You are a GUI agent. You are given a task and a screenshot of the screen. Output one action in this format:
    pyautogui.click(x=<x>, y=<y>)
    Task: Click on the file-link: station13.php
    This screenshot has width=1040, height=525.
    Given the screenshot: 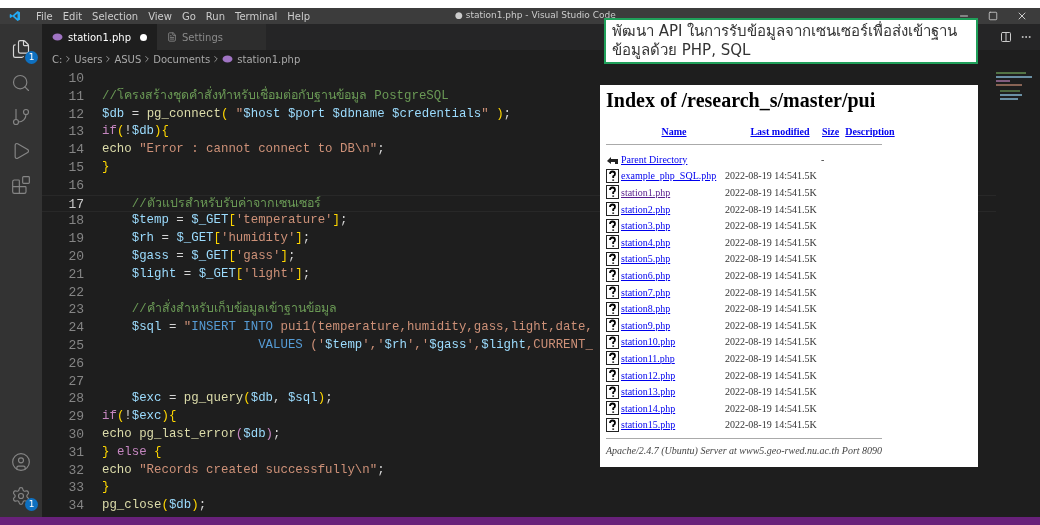 What is the action you would take?
    pyautogui.click(x=673, y=392)
    